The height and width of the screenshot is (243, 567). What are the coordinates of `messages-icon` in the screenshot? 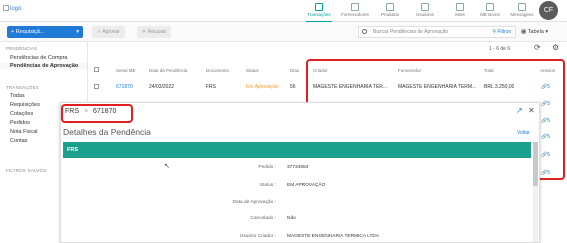 It's located at (522, 7).